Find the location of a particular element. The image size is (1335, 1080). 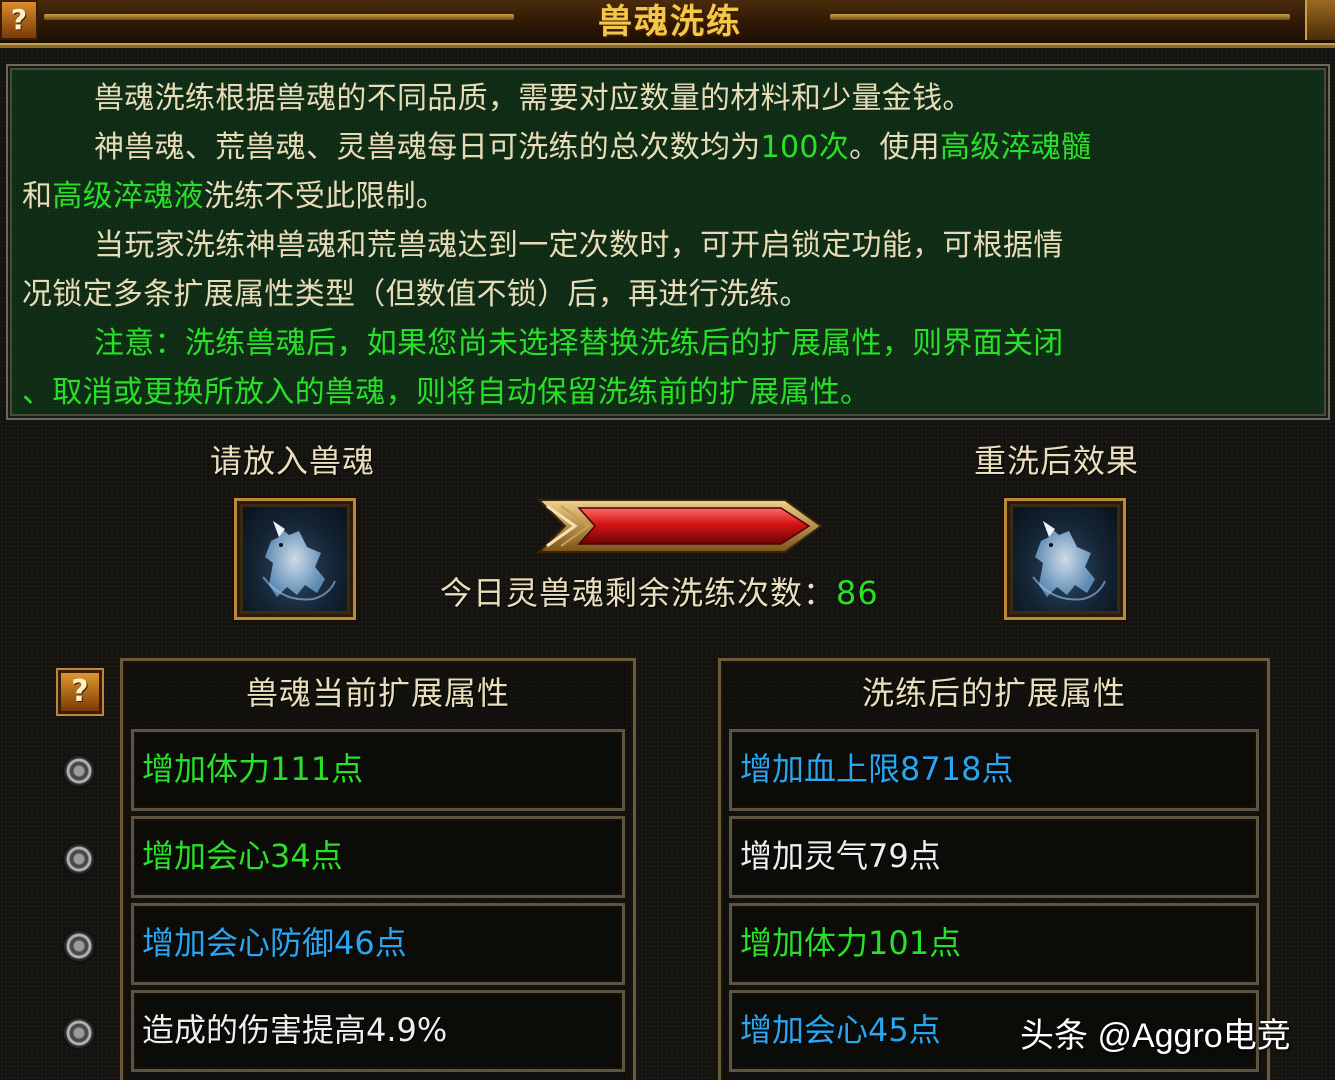

beast-soul-result-slot is located at coordinates (1065, 559).